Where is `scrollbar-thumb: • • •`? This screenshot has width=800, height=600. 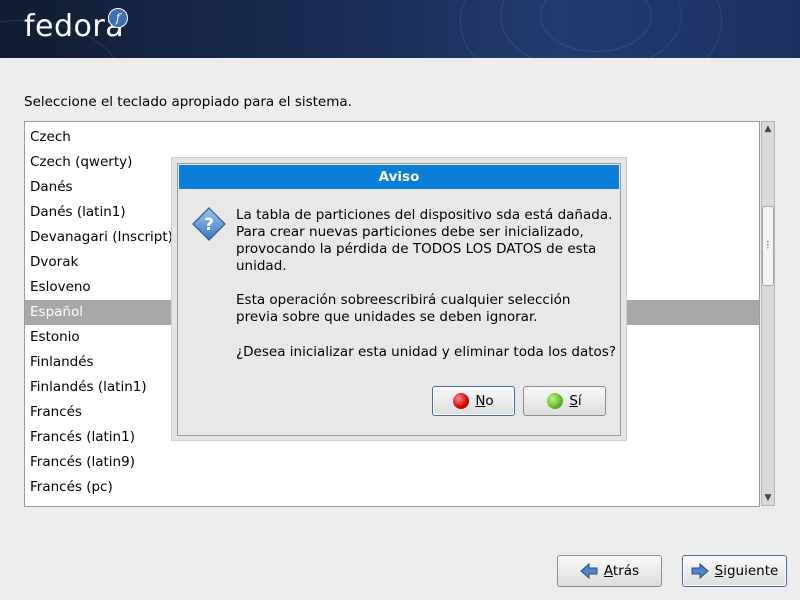
scrollbar-thumb: • • • is located at coordinates (768, 246).